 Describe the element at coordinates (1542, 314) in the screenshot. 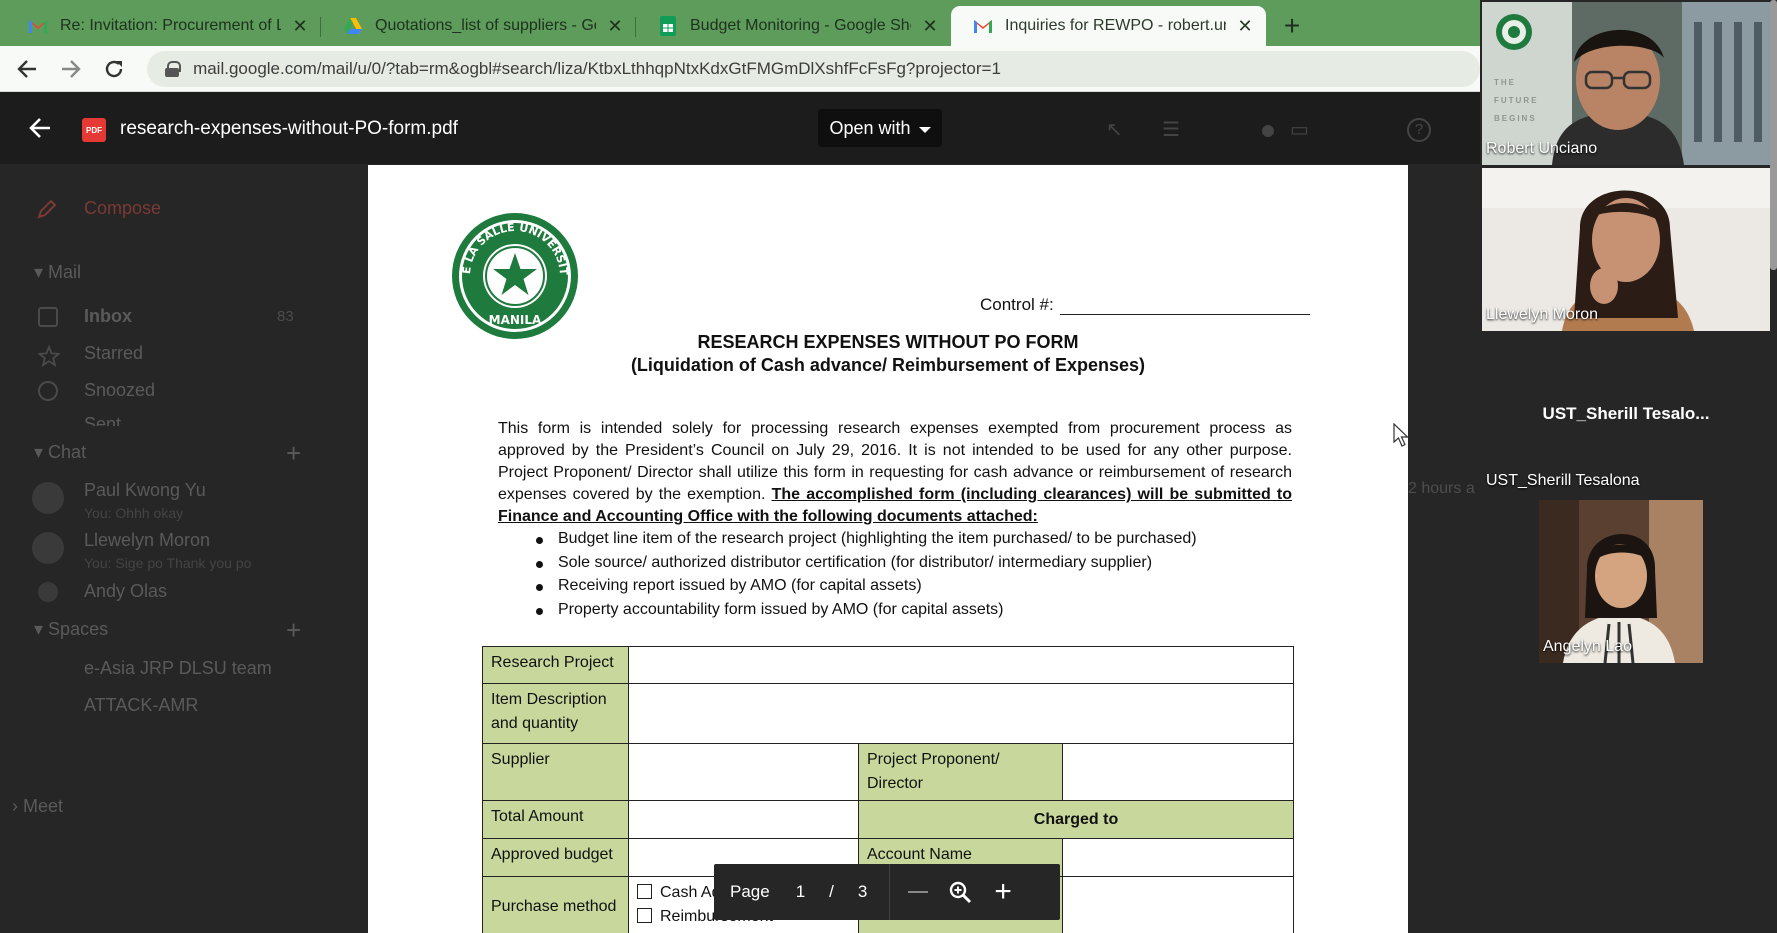

I see `participant-name: Llewelyn Moron` at that location.